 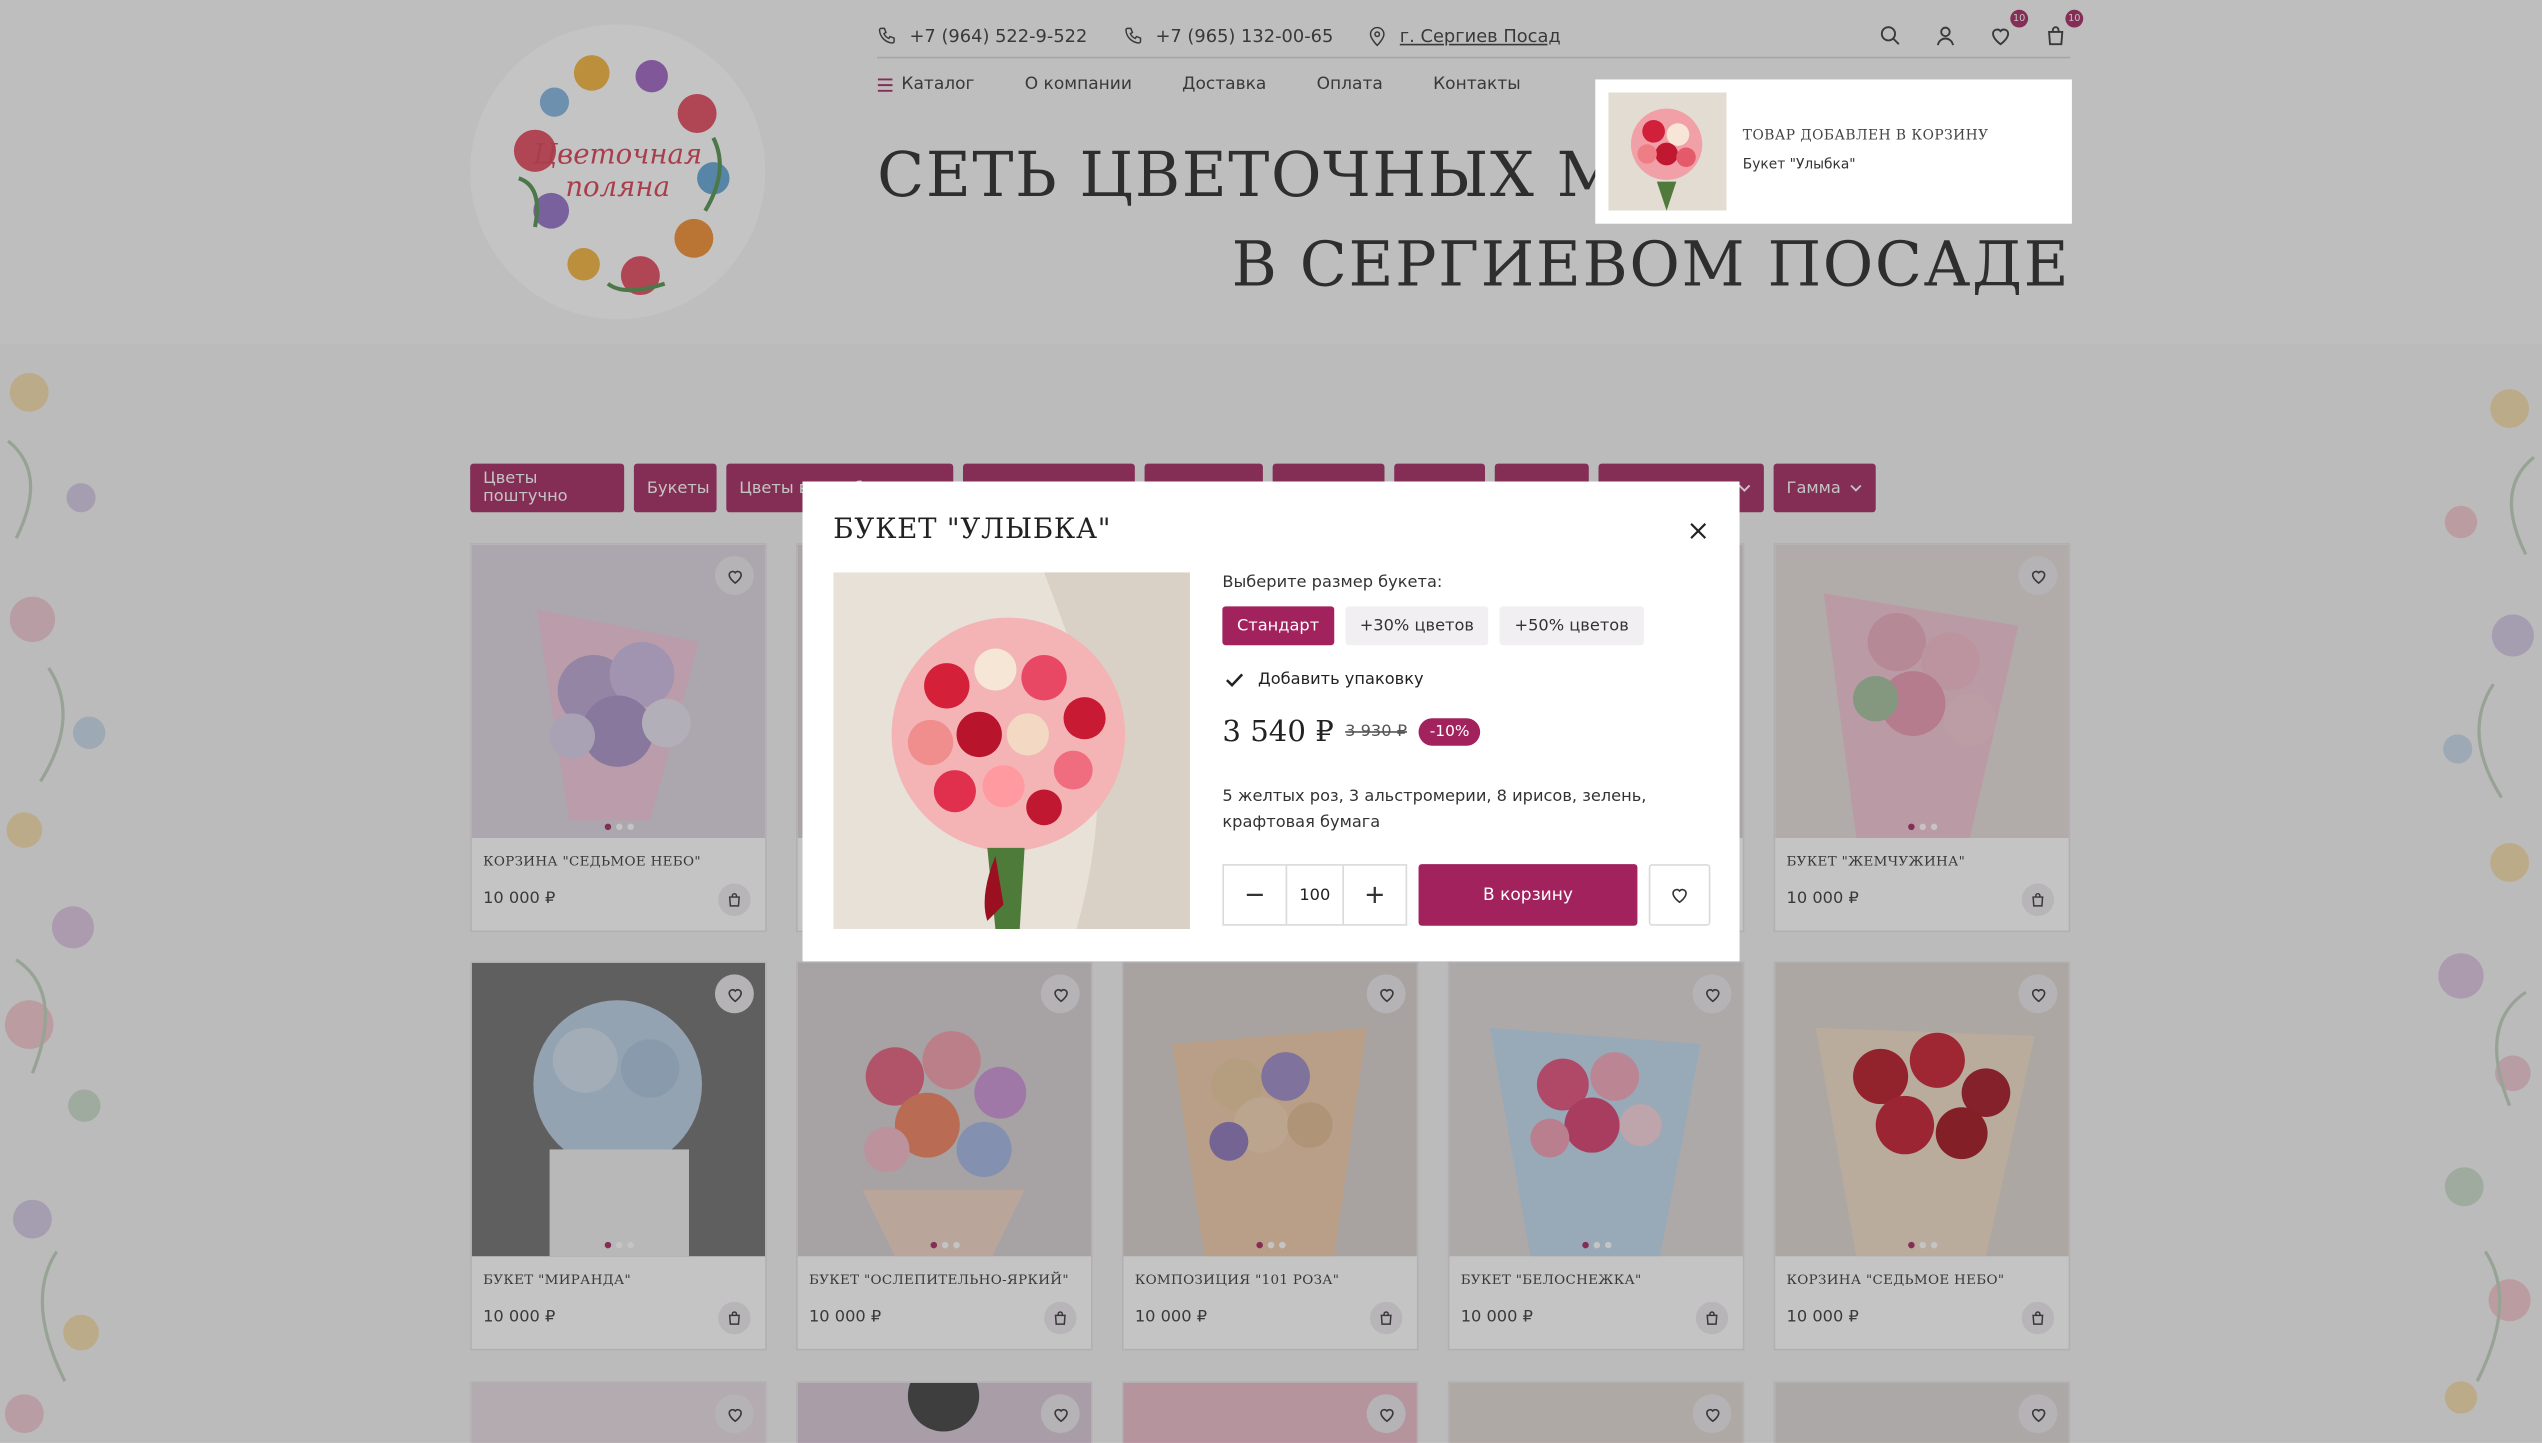 I want to click on close-icon, so click(x=1697, y=530).